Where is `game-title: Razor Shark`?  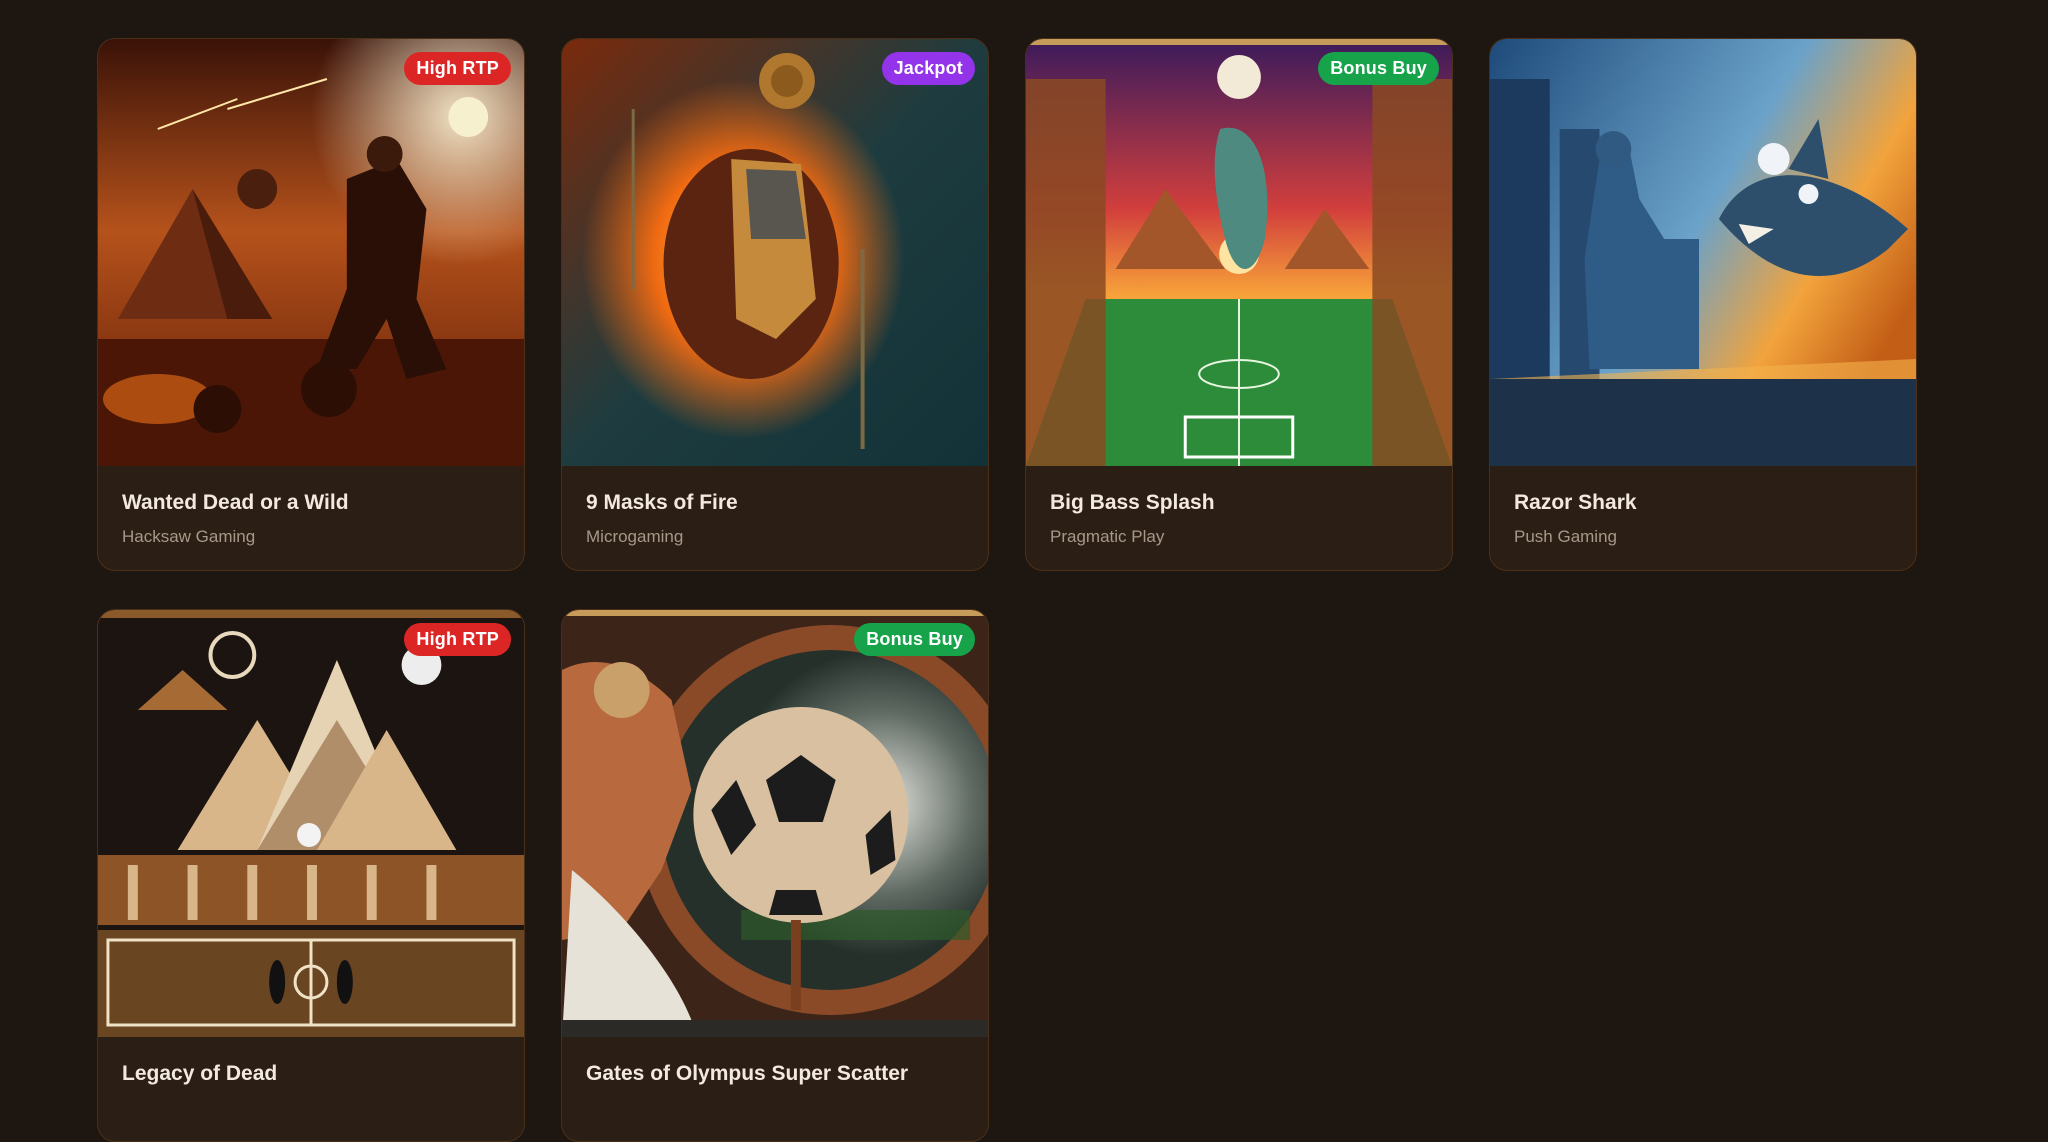 game-title: Razor Shark is located at coordinates (1575, 502).